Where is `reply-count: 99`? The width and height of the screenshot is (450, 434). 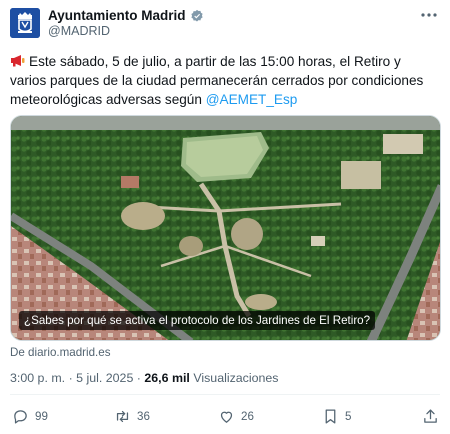
reply-count: 99 is located at coordinates (41, 416).